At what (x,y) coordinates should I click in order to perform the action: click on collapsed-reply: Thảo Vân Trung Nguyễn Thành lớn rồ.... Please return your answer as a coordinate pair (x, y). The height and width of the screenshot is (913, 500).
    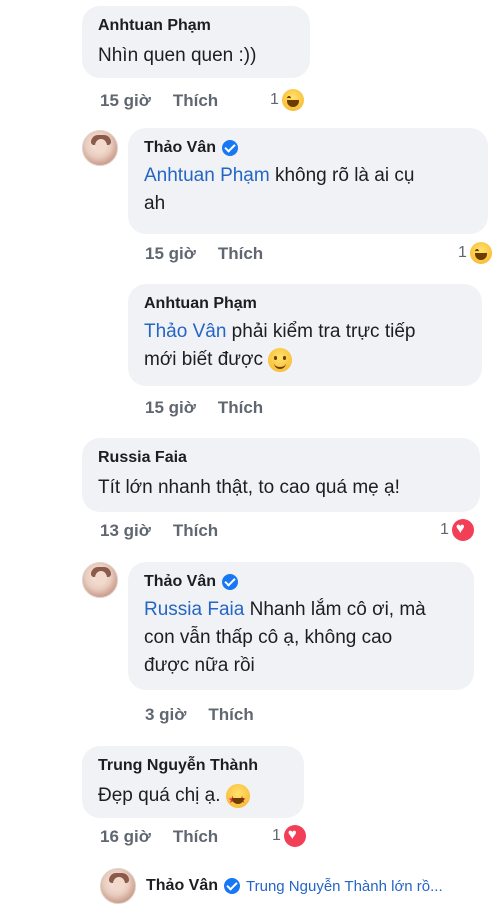
    Looking at the image, I should click on (294, 886).